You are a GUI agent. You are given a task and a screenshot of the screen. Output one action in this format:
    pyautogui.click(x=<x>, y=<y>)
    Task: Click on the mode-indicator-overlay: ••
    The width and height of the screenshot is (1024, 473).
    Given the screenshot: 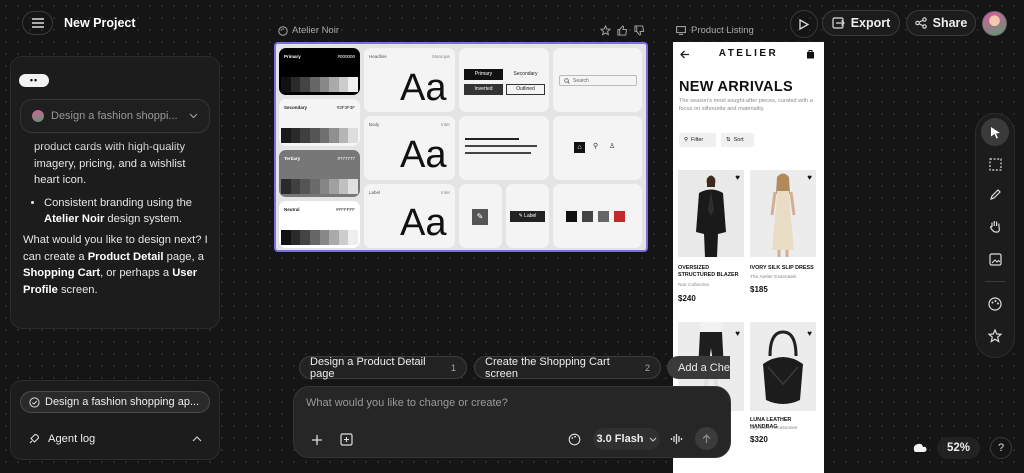 What is the action you would take?
    pyautogui.click(x=34, y=80)
    